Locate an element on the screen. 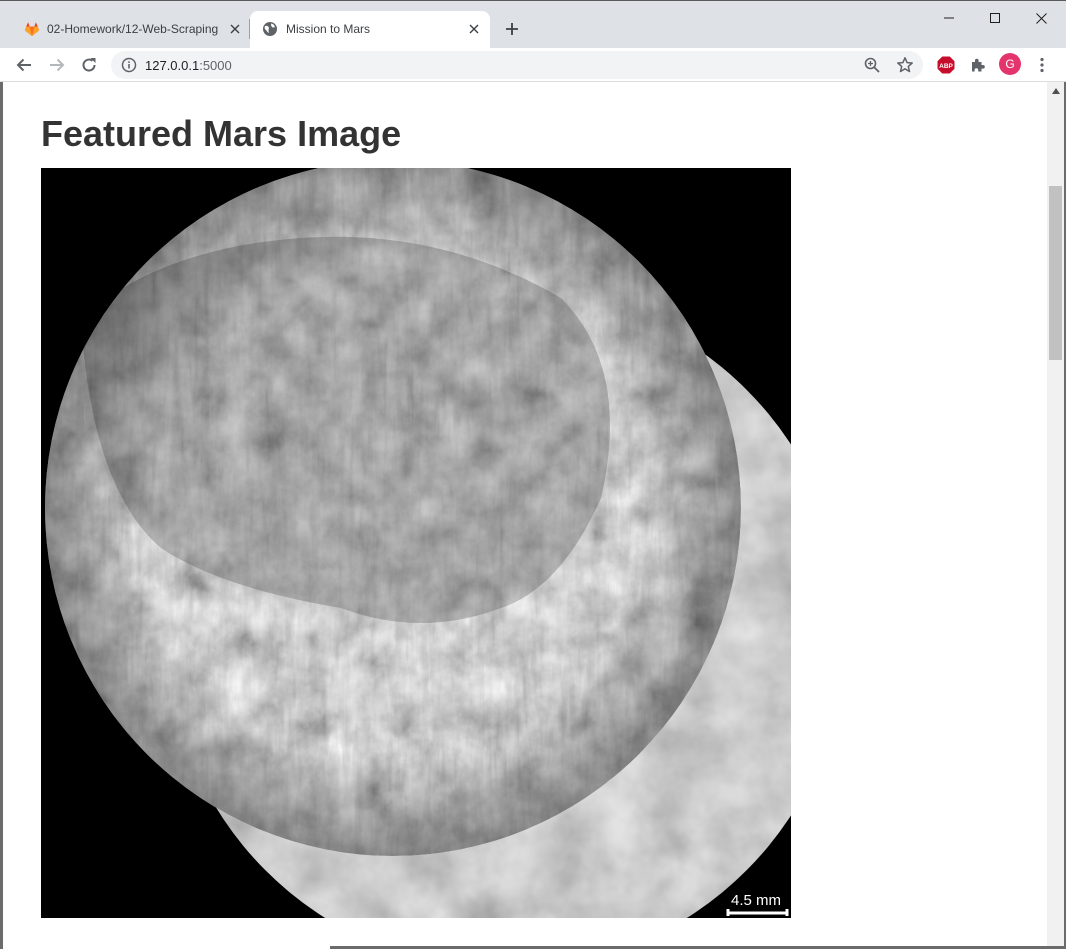  browser-toolbar: 127.0.0.1:5000 ABP G is located at coordinates (533, 65).